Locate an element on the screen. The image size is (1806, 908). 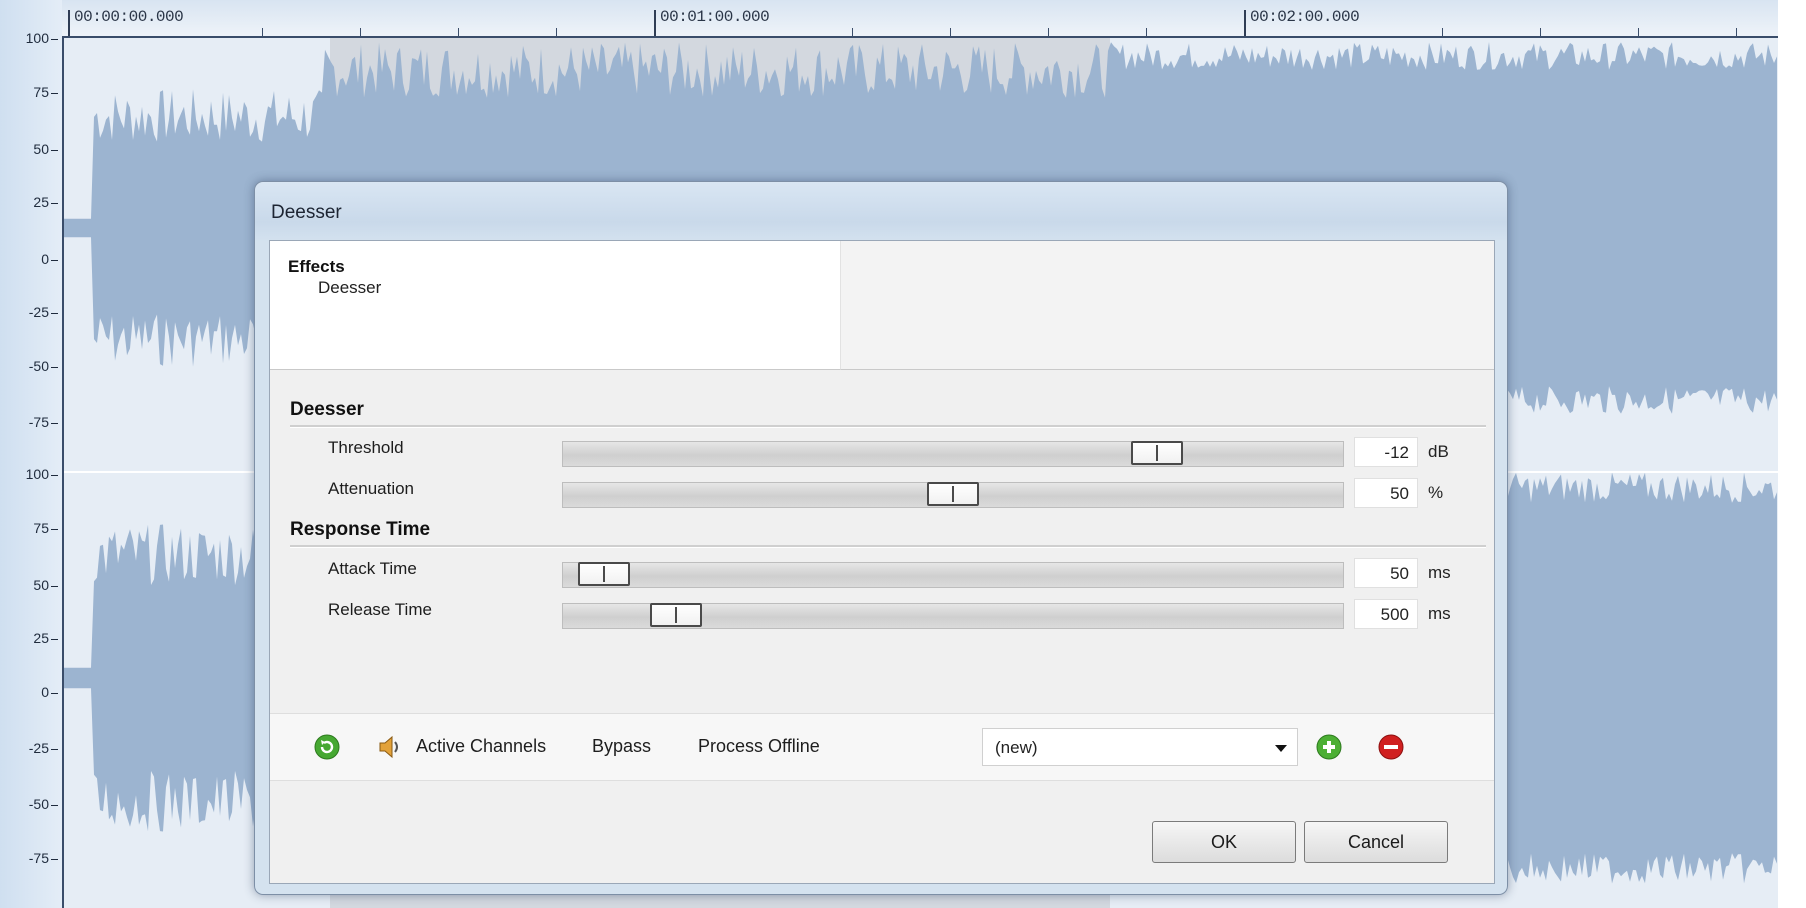
attenuation-slider-handle is located at coordinates (953, 494).